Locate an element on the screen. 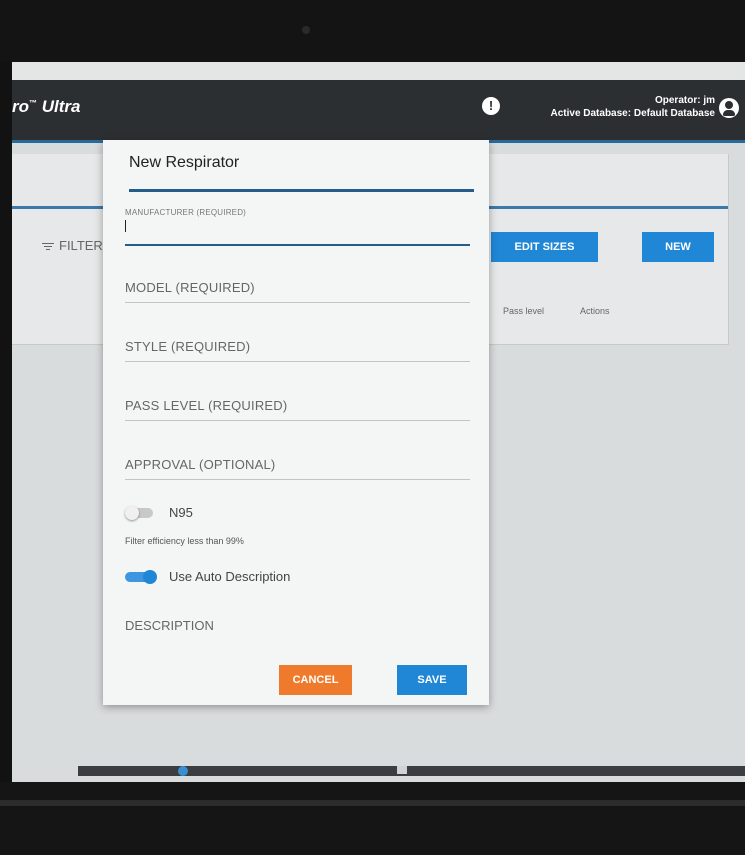  dialog-title-divider is located at coordinates (301, 190).